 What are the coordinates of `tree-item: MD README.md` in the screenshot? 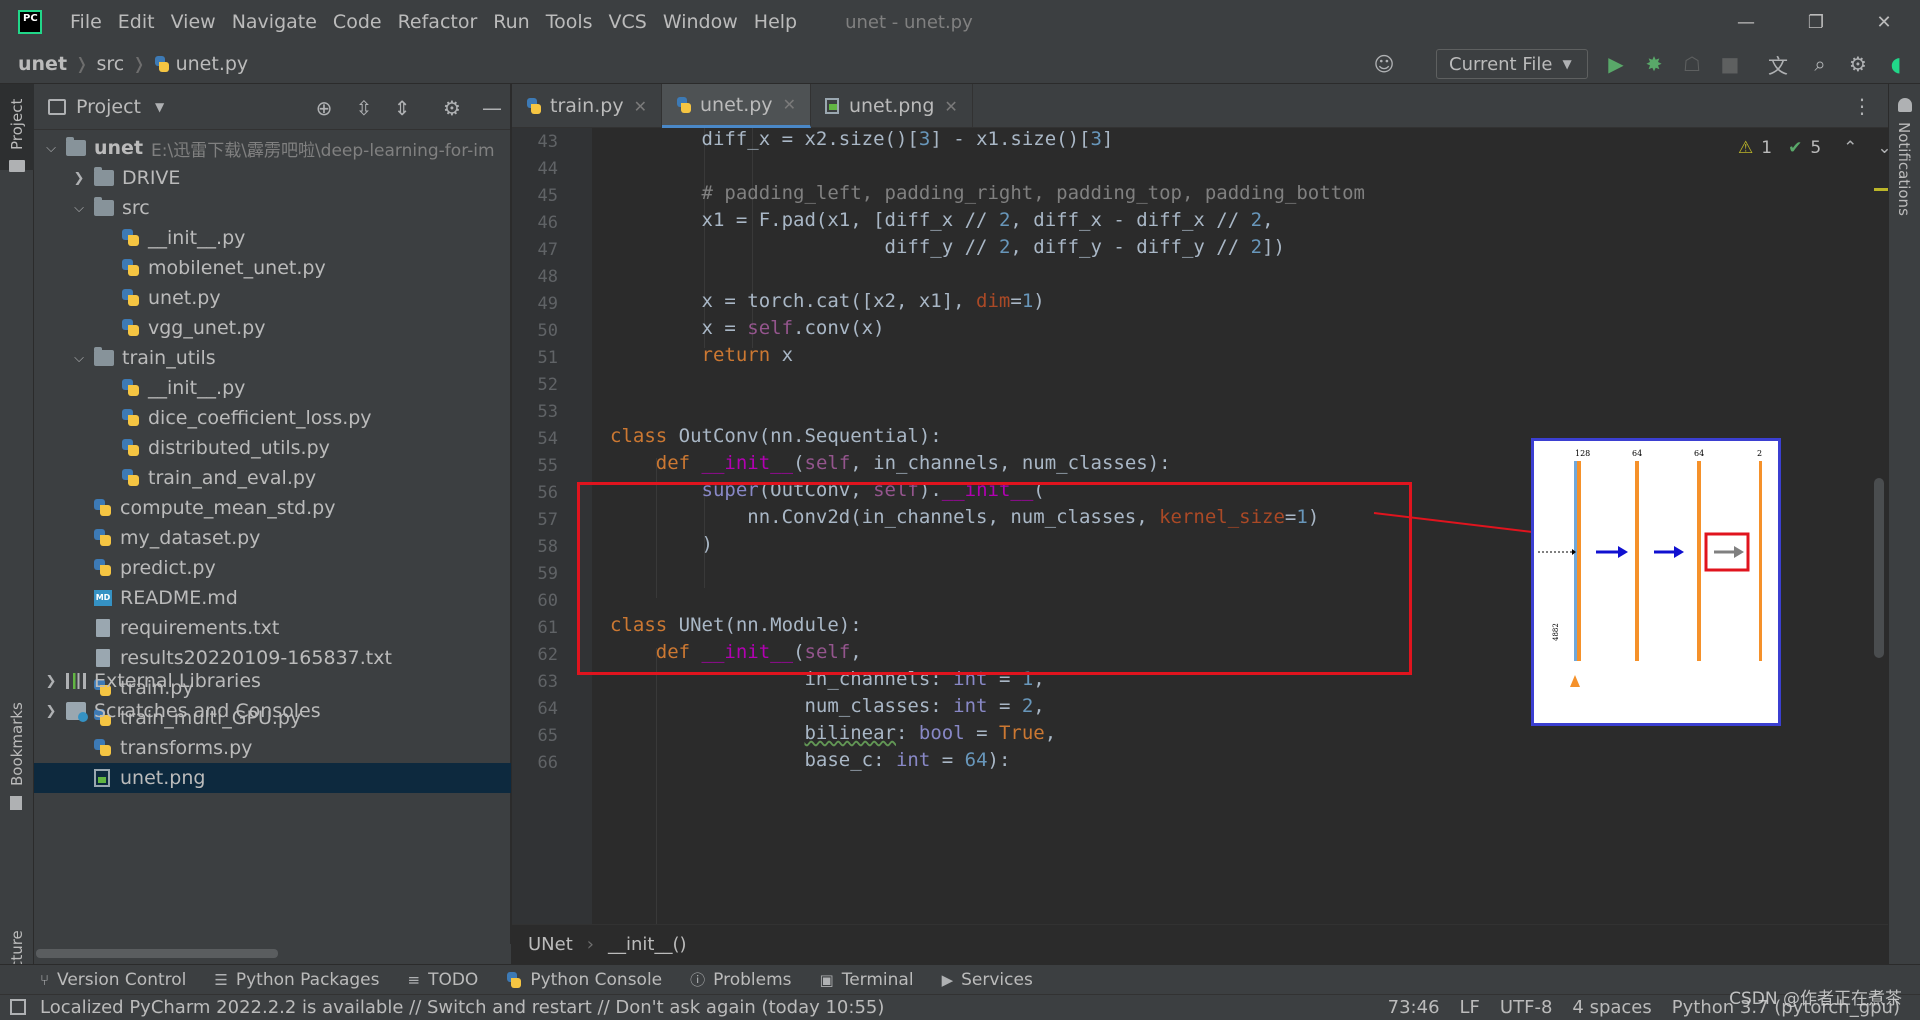 It's located at (272, 598).